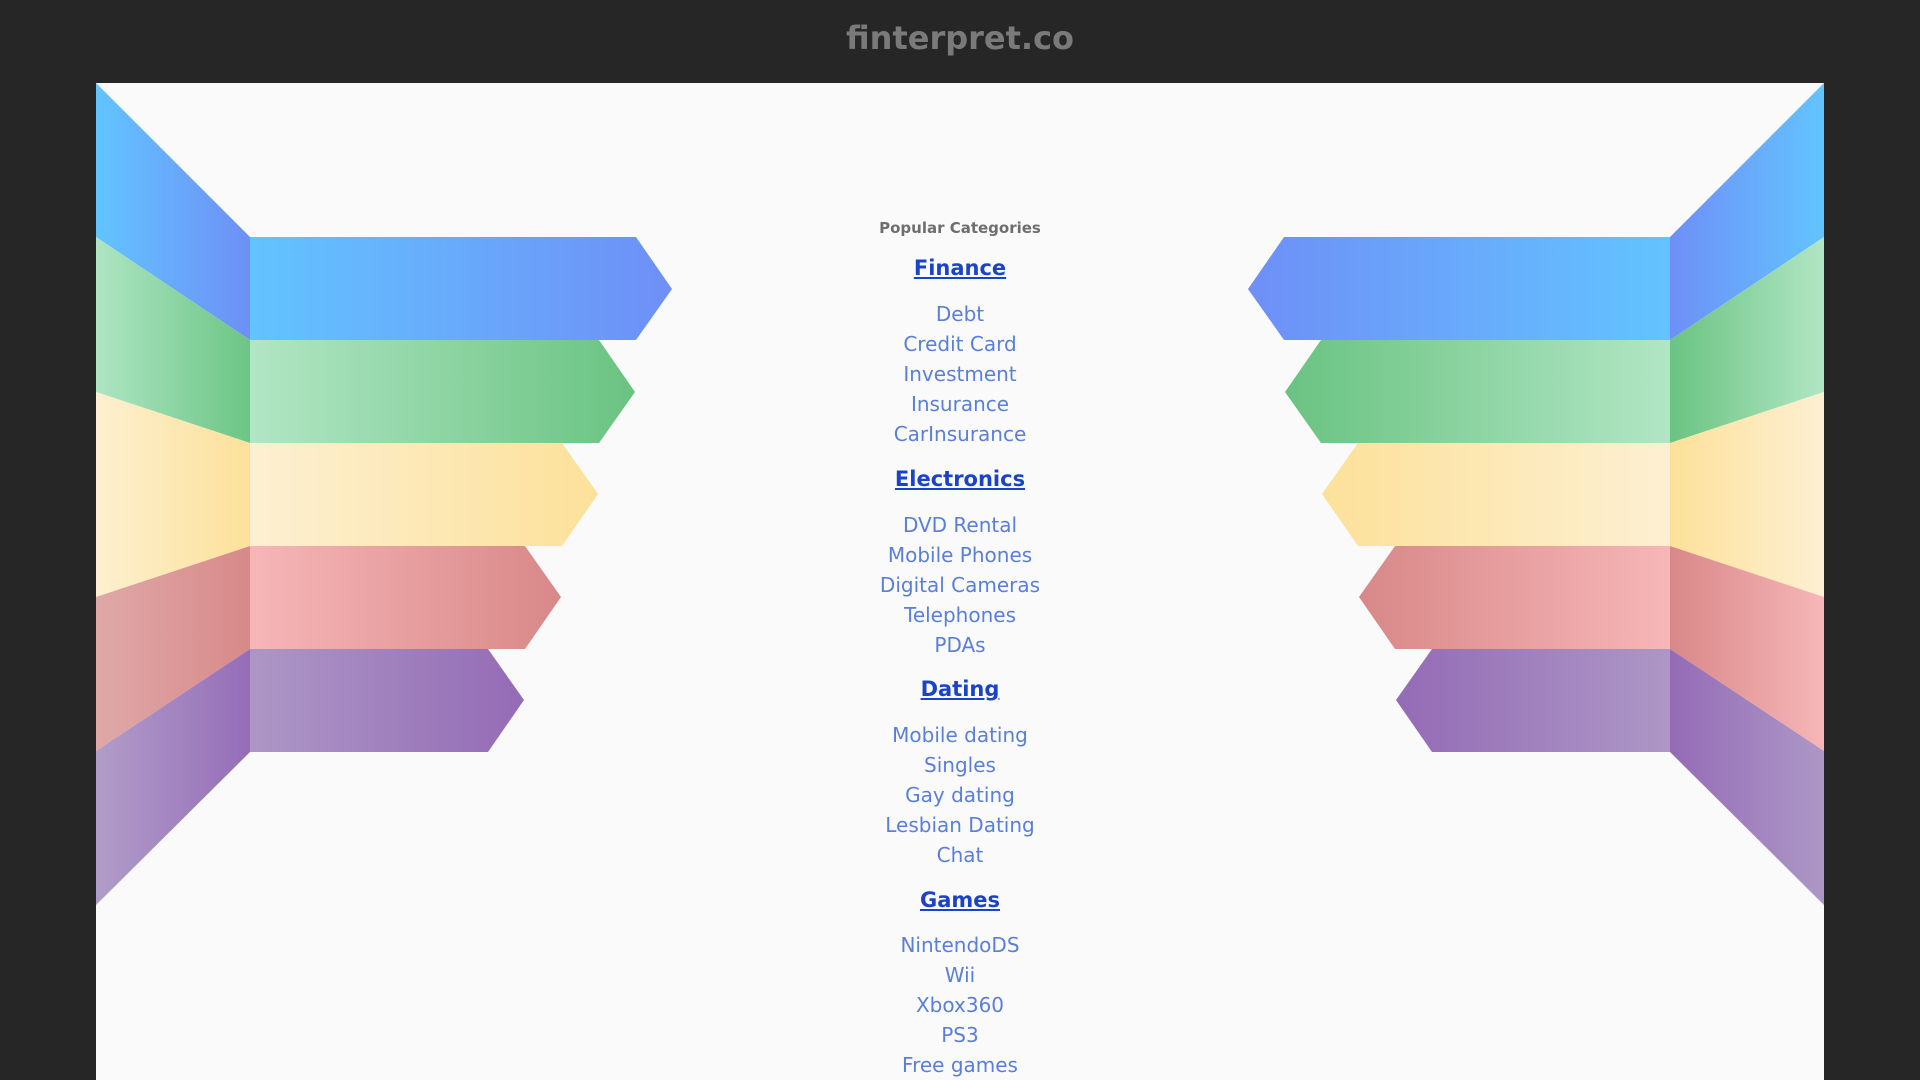  What do you see at coordinates (960, 900) in the screenshot?
I see `category-games-link: Games` at bounding box center [960, 900].